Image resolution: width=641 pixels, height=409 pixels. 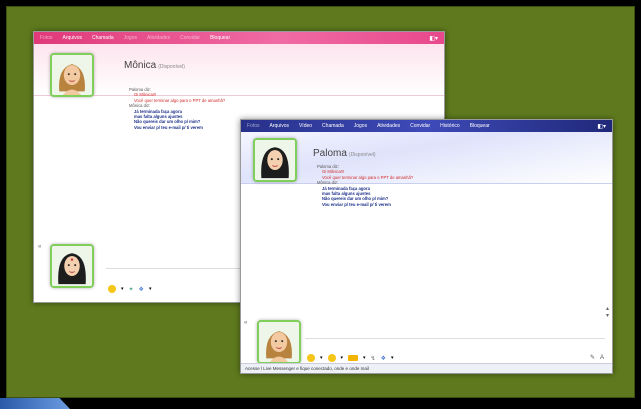 What do you see at coordinates (373, 358) in the screenshot?
I see `nudge-icon: ↯` at bounding box center [373, 358].